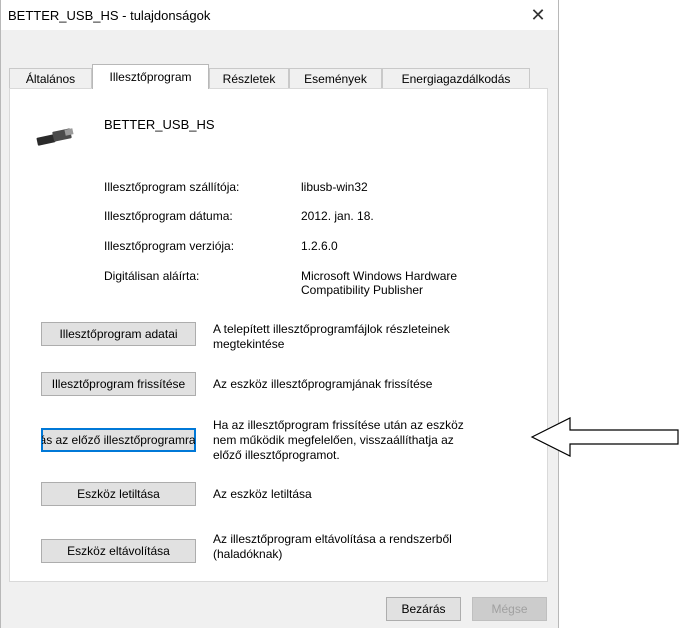  What do you see at coordinates (379, 276) in the screenshot?
I see `digital-signer-value-line1: Microsoft Windows Hardware` at bounding box center [379, 276].